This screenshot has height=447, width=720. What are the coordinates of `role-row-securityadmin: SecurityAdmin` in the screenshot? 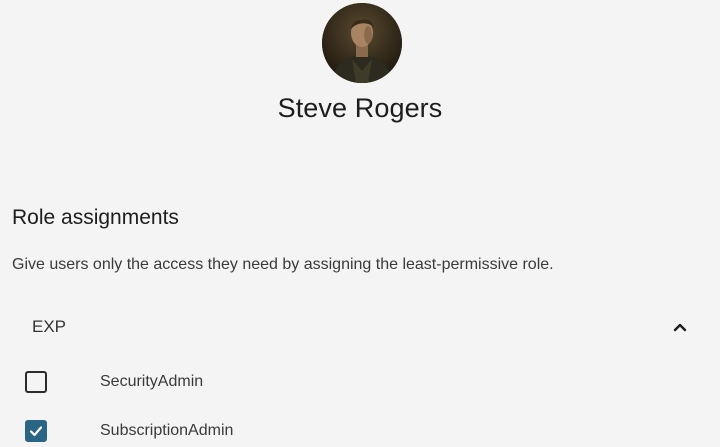 It's located at (360, 382).